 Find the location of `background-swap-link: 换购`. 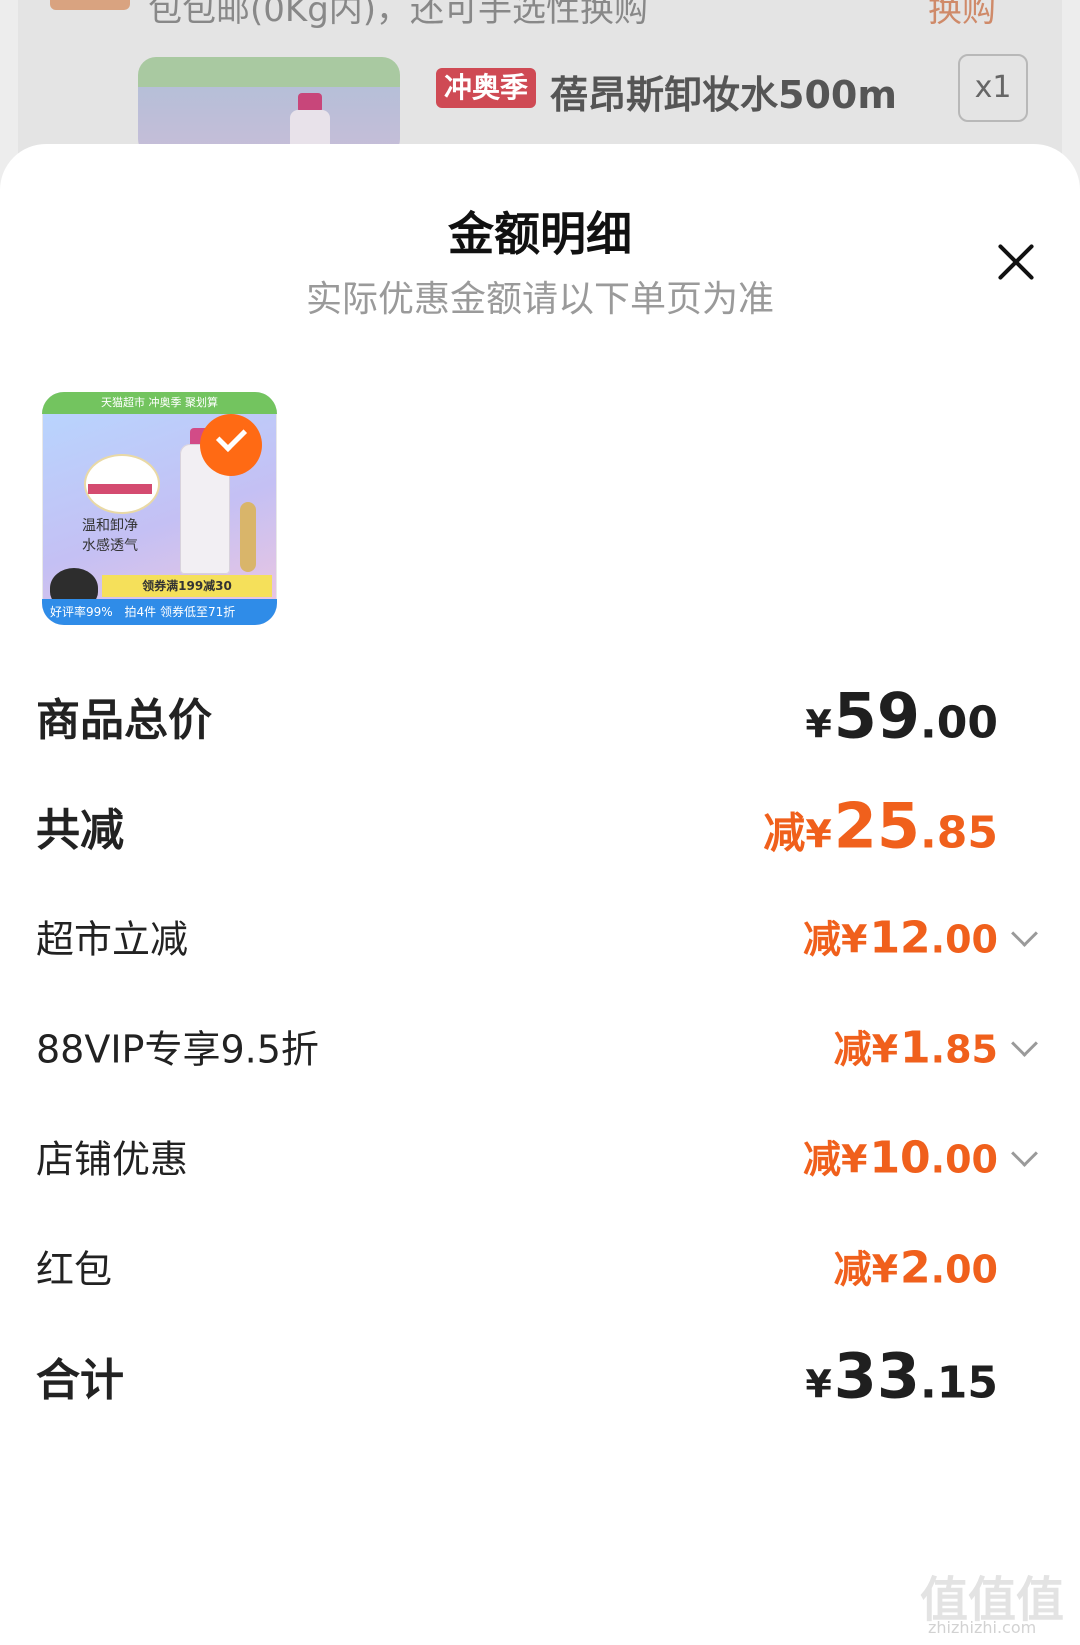

background-swap-link: 换购 is located at coordinates (962, 15).